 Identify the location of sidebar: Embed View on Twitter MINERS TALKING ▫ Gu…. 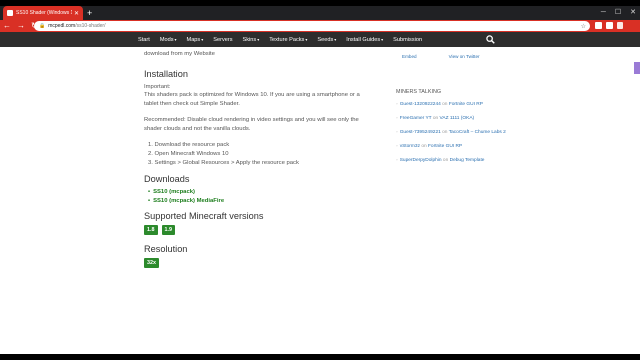
(451, 109).